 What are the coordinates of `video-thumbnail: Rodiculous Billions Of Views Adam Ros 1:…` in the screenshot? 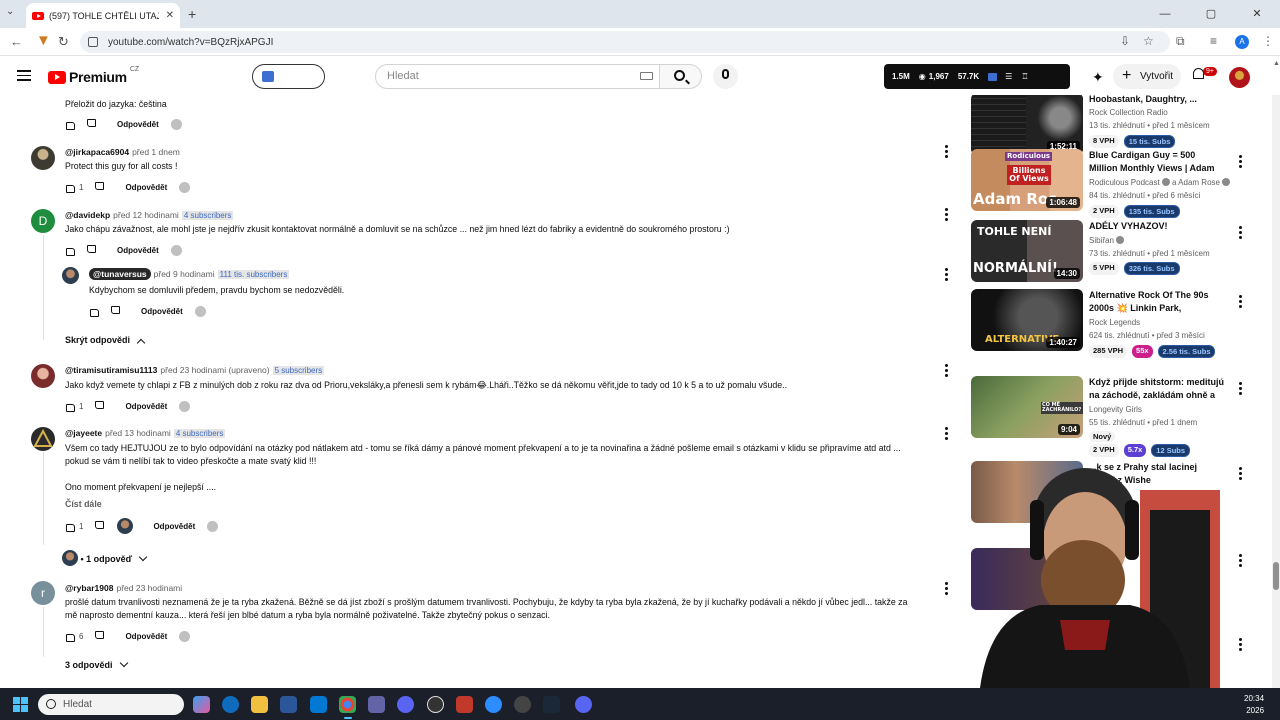 It's located at (1027, 180).